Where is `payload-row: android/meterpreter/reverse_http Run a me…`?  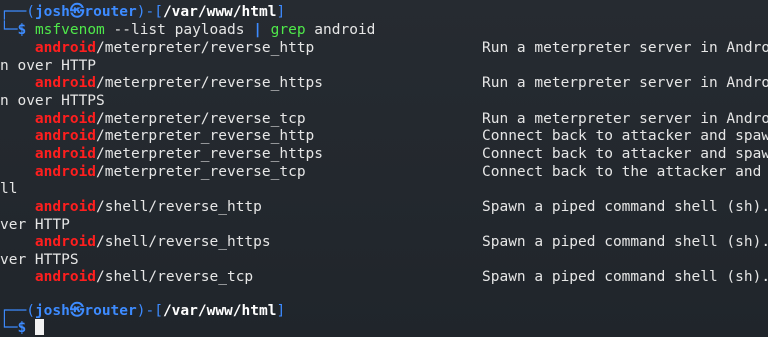 payload-row: android/meterpreter/reverse_http Run a me… is located at coordinates (384, 48).